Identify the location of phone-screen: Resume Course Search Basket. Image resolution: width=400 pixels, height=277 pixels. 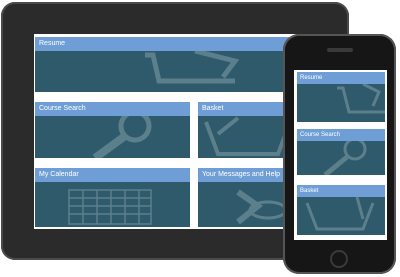
(340, 155).